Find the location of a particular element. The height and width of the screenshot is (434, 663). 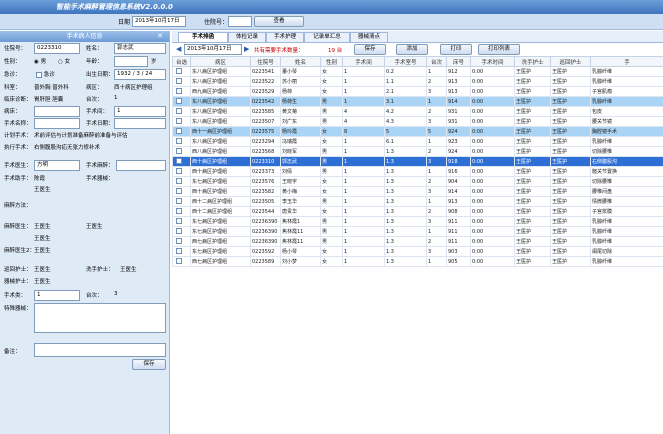

column-header: 病区 is located at coordinates (220, 61).